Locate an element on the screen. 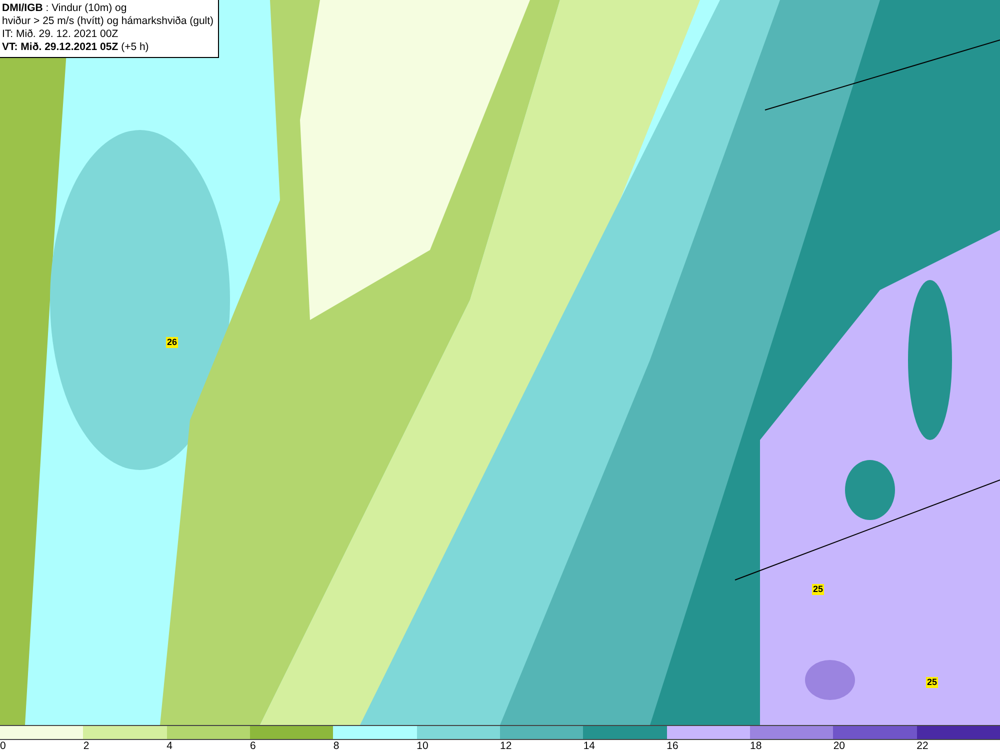 This screenshot has height=753, width=1000. scale-tick-label: 2 is located at coordinates (86, 746).